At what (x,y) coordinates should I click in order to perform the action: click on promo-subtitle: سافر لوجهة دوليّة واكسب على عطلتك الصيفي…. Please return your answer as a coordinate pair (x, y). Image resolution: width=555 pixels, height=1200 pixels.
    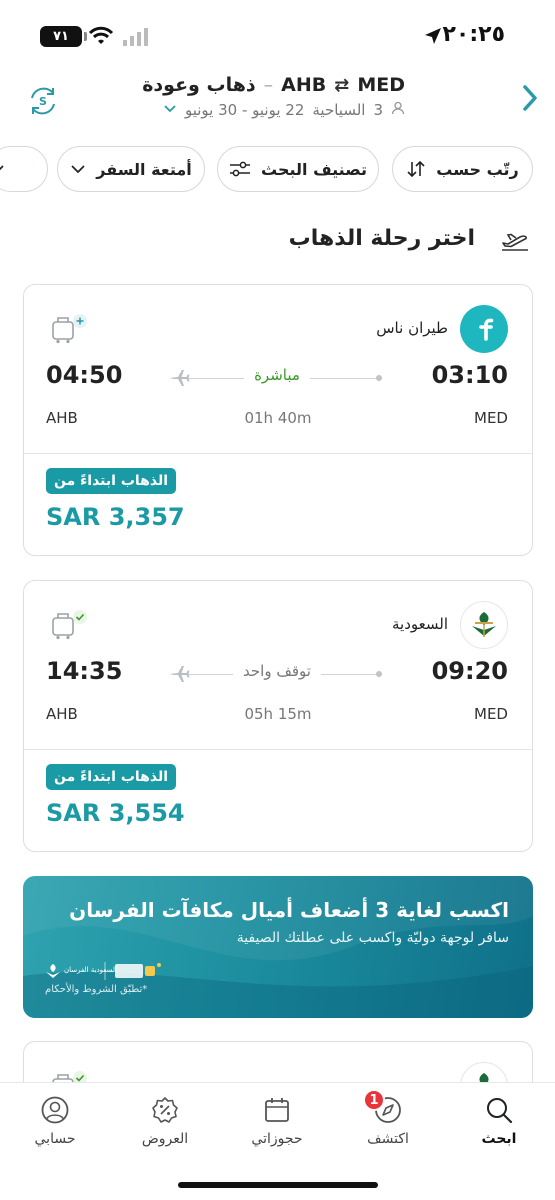
    Looking at the image, I should click on (372, 938).